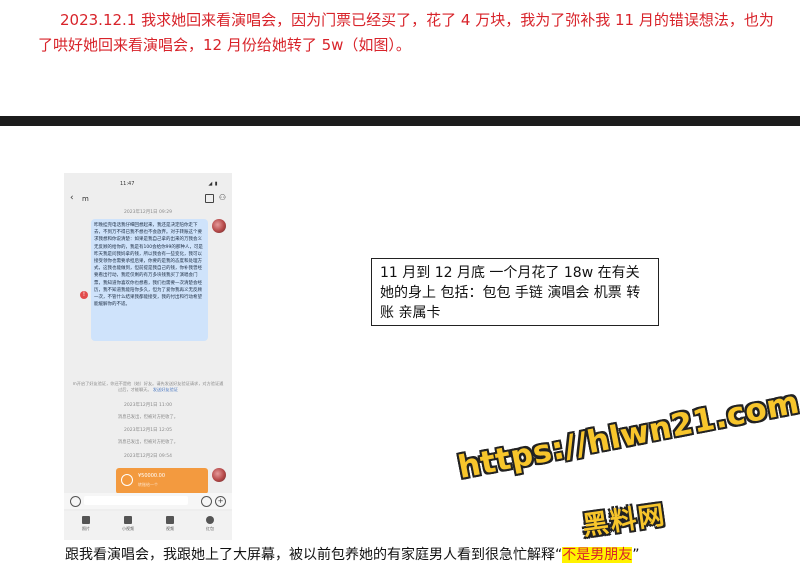  I want to click on tool-red-packet: 红包, so click(210, 524).